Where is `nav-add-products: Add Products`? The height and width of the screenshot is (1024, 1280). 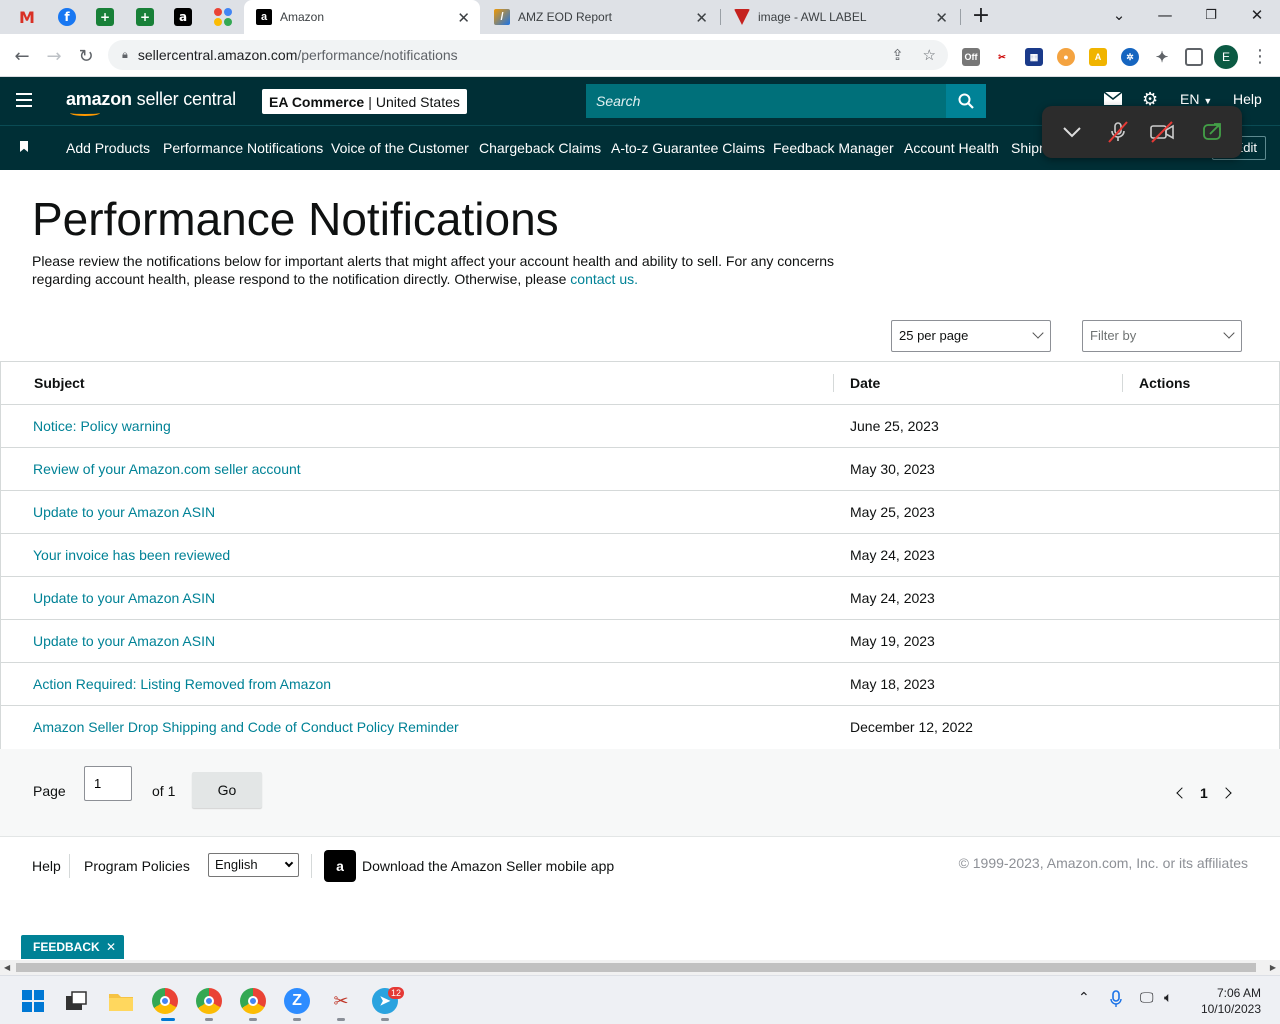
nav-add-products: Add Products is located at coordinates (108, 148).